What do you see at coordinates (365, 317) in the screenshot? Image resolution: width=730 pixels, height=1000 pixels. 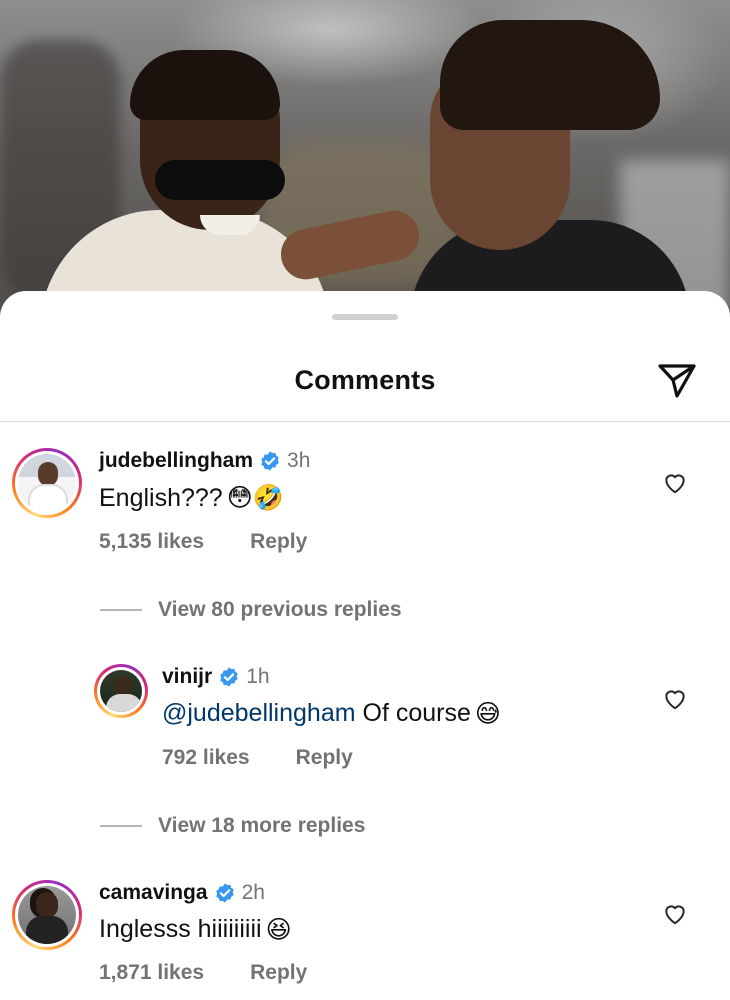 I see `sheet-grabber` at bounding box center [365, 317].